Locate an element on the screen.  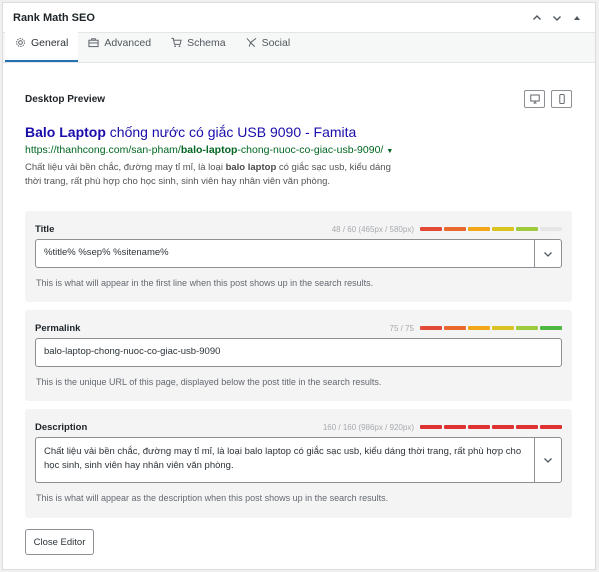
tab-bar: General Advanced Schema Social is located at coordinates (299, 47).